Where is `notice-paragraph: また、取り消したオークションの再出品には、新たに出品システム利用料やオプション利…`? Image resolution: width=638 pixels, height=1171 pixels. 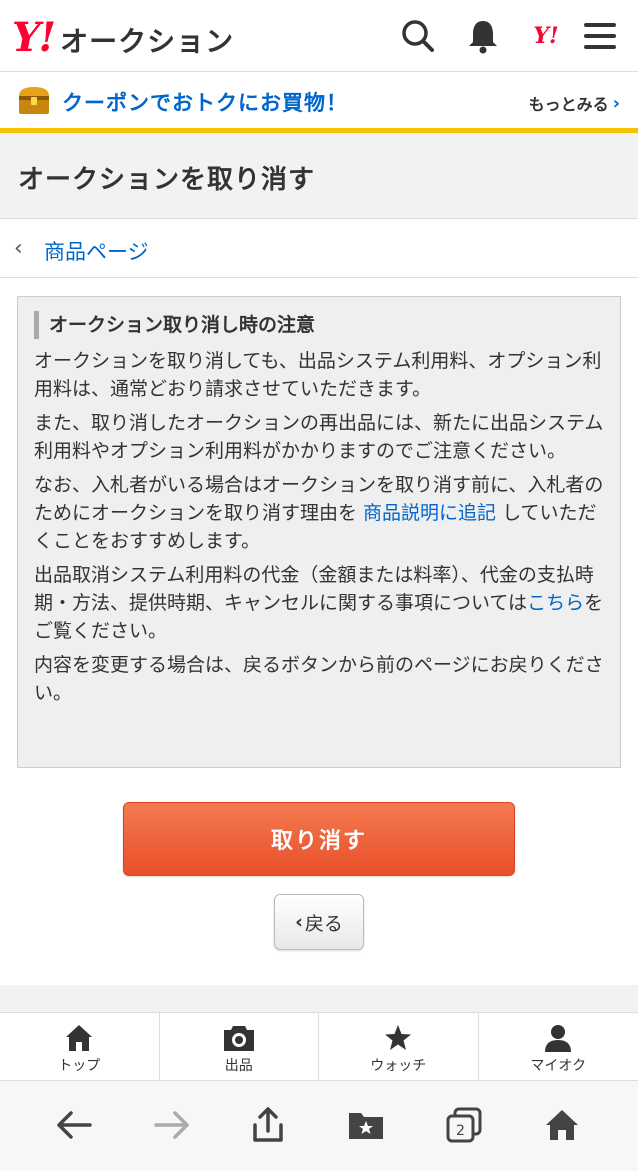
notice-paragraph: また、取り消したオークションの再出品には、新たに出品システム利用料やオプション利… is located at coordinates (319, 437).